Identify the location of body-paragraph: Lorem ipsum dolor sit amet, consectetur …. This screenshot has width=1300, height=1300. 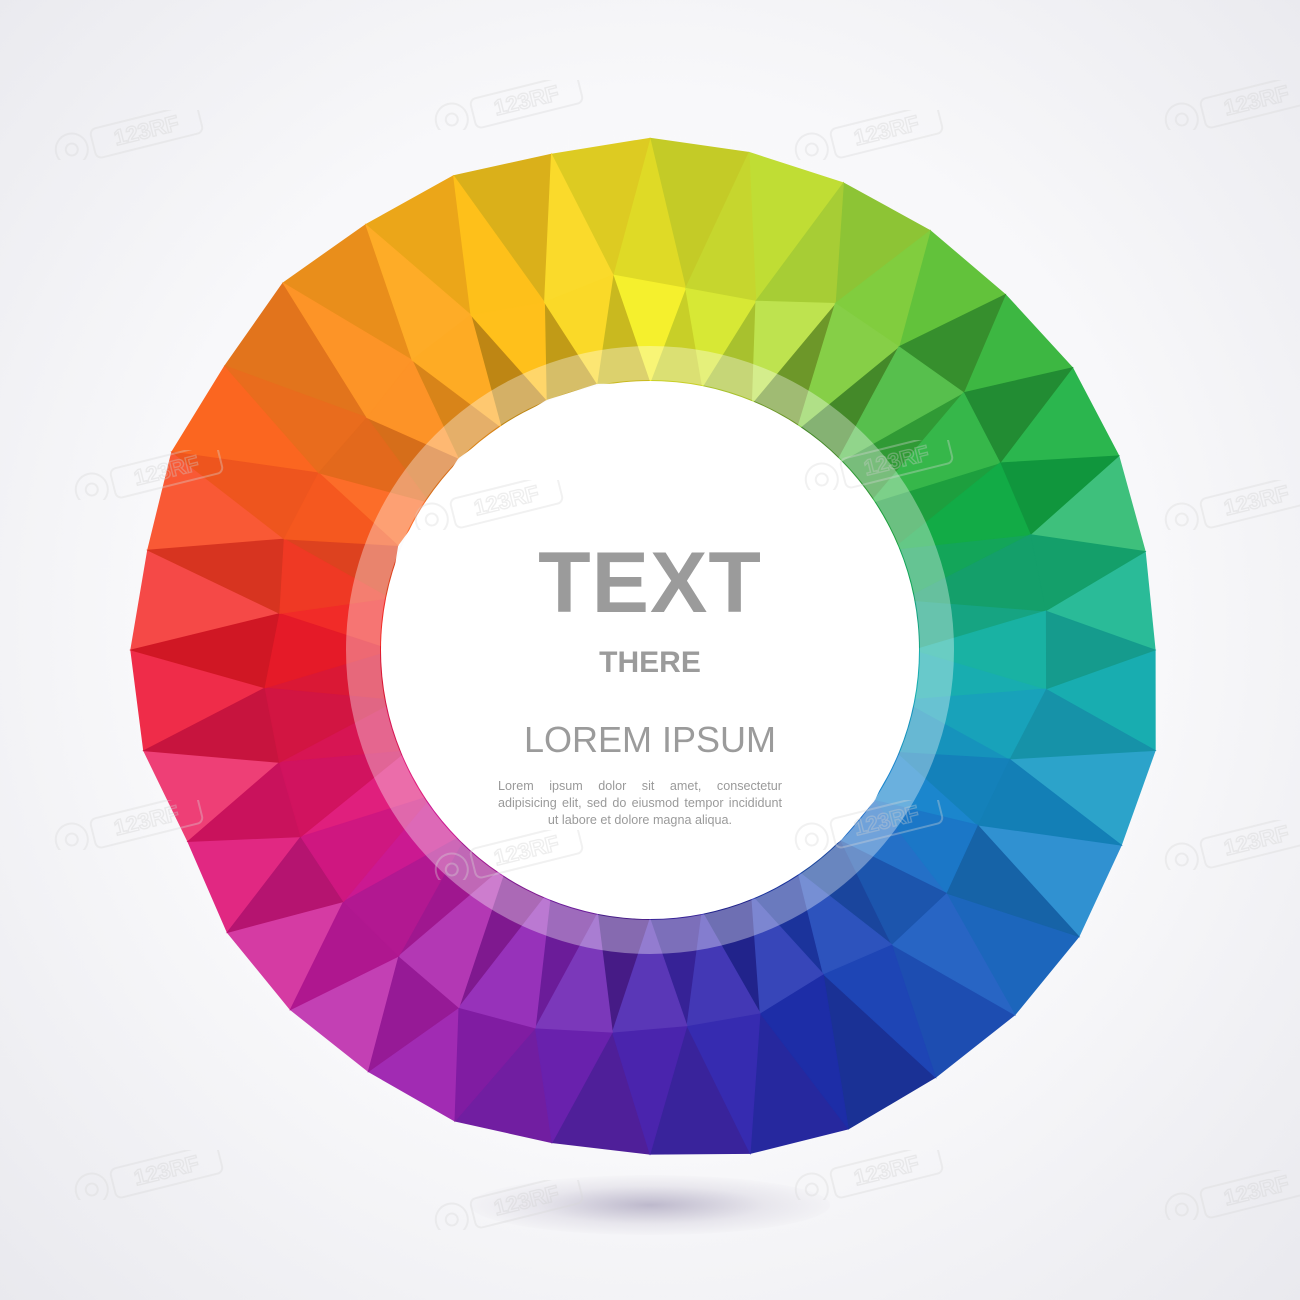
(640, 803).